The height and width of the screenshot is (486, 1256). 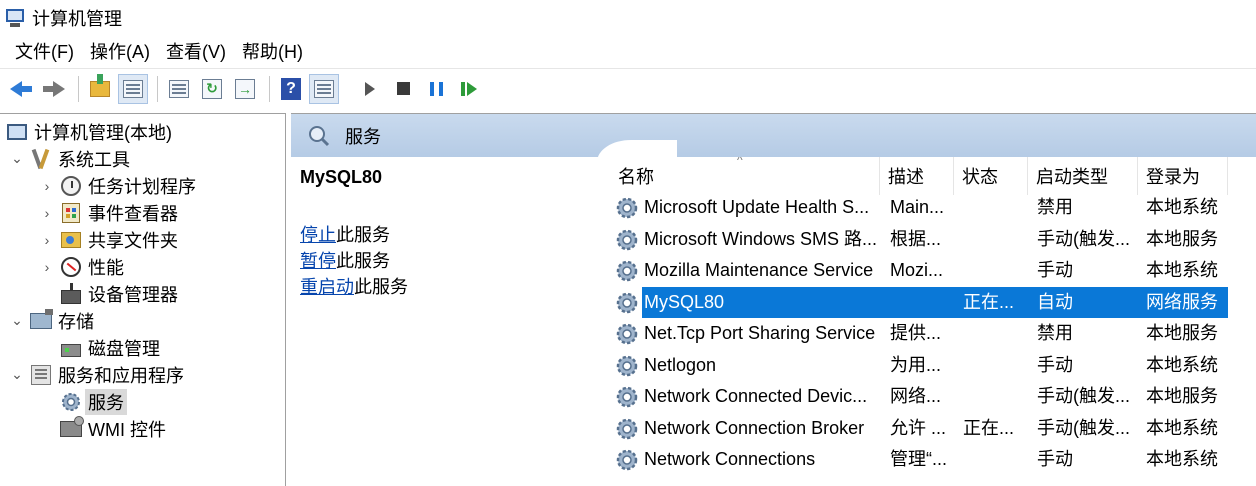 I want to click on column-header-startup-type: 启动类型, so click(x=1083, y=176).